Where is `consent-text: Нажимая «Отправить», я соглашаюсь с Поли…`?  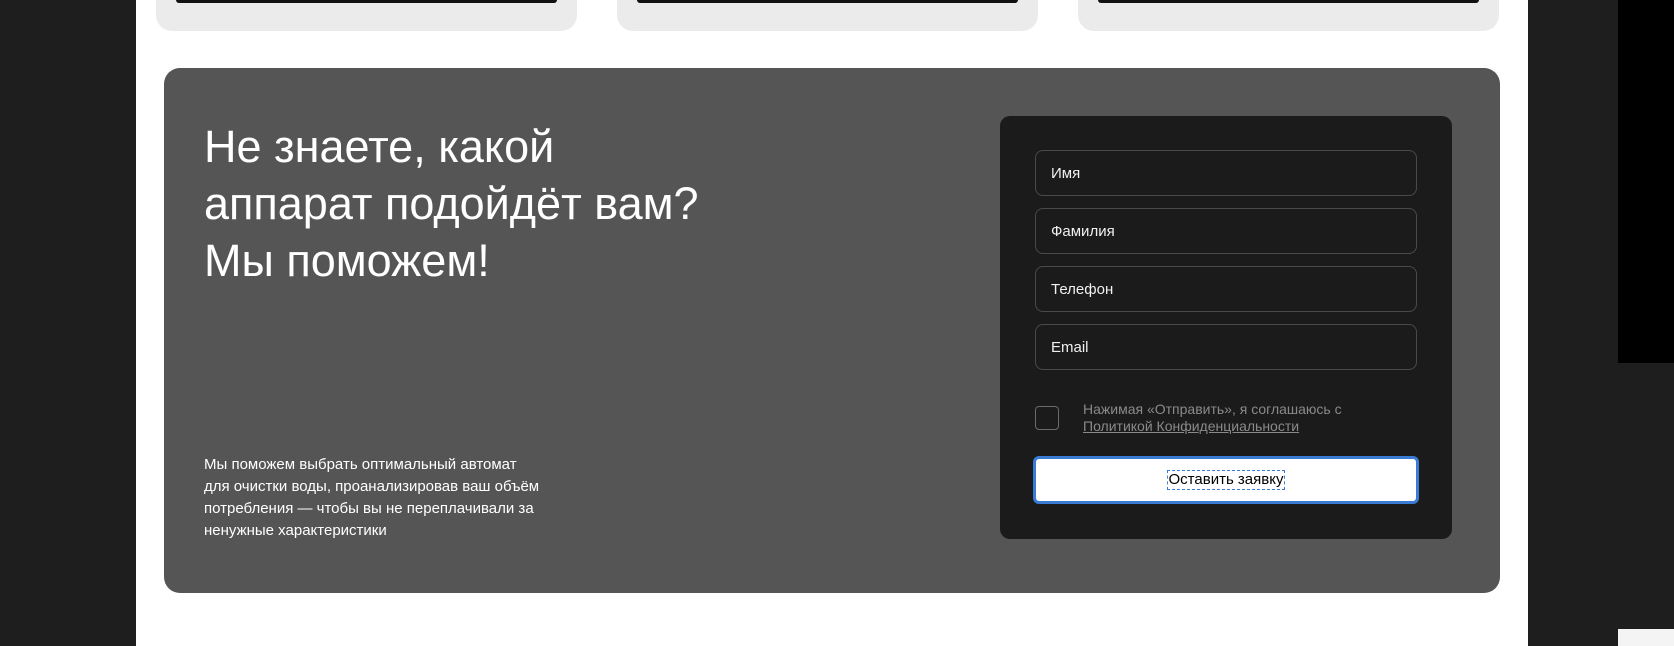
consent-text: Нажимая «Отправить», я соглашаюсь с Поли… is located at coordinates (1248, 418).